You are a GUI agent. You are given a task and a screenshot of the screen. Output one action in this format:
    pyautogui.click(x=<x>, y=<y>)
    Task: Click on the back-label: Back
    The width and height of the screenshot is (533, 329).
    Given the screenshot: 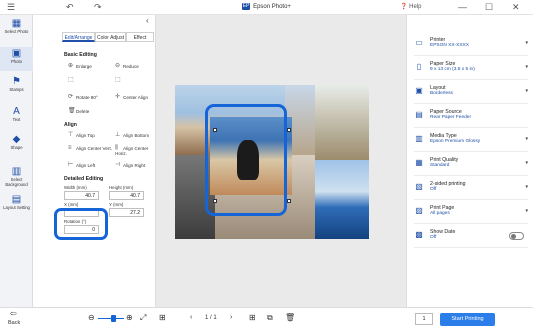 What is the action you would take?
    pyautogui.click(x=14, y=323)
    